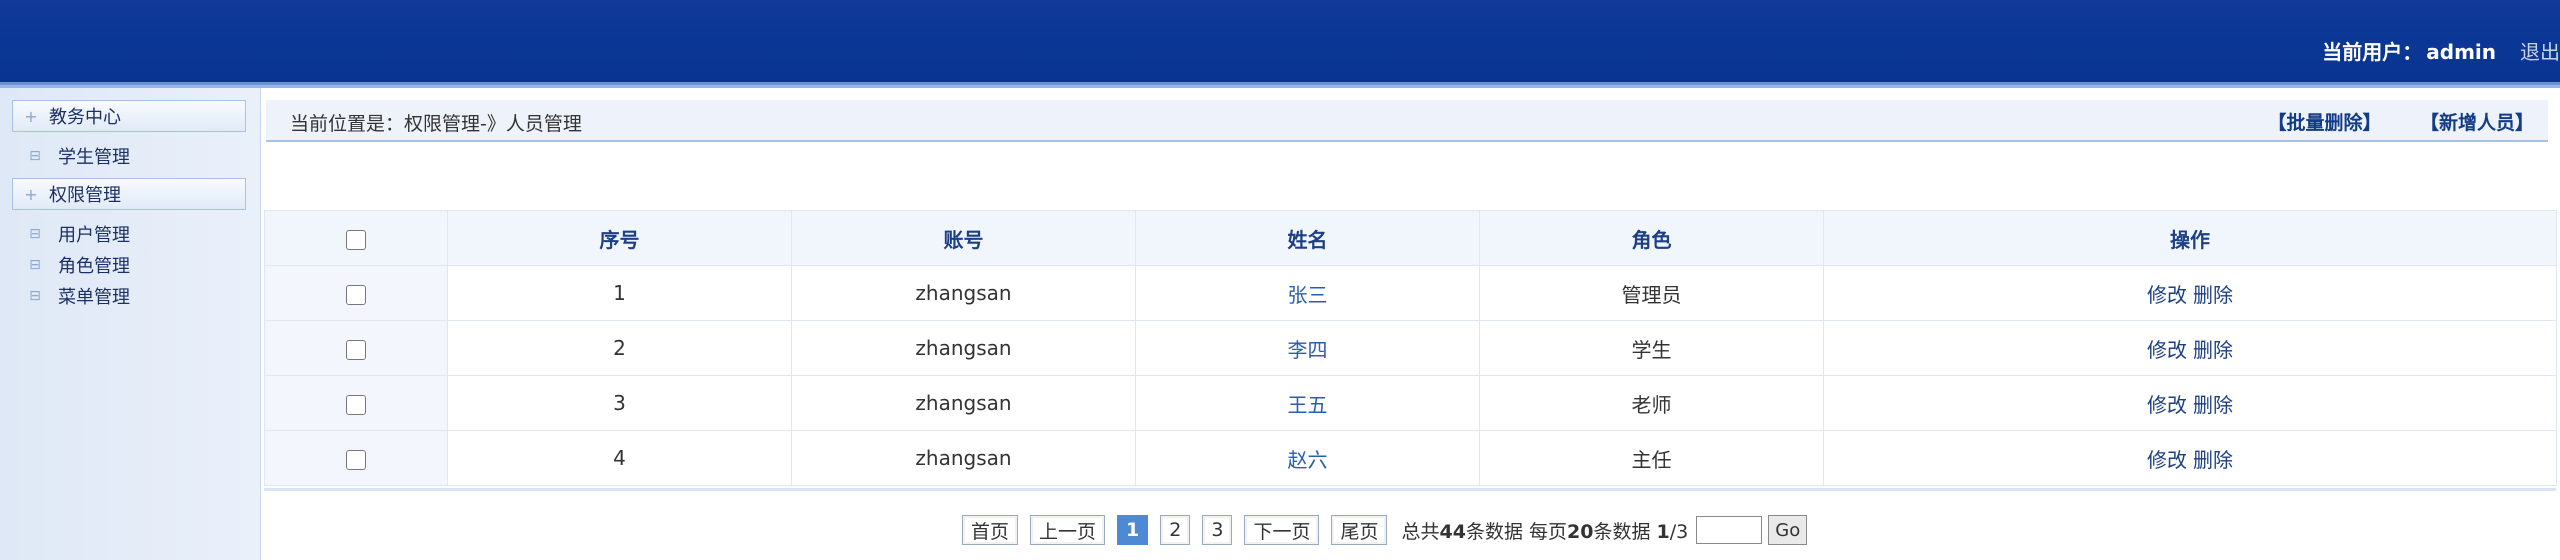 The height and width of the screenshot is (560, 2560). What do you see at coordinates (1133, 530) in the screenshot?
I see `page-button-1: 1` at bounding box center [1133, 530].